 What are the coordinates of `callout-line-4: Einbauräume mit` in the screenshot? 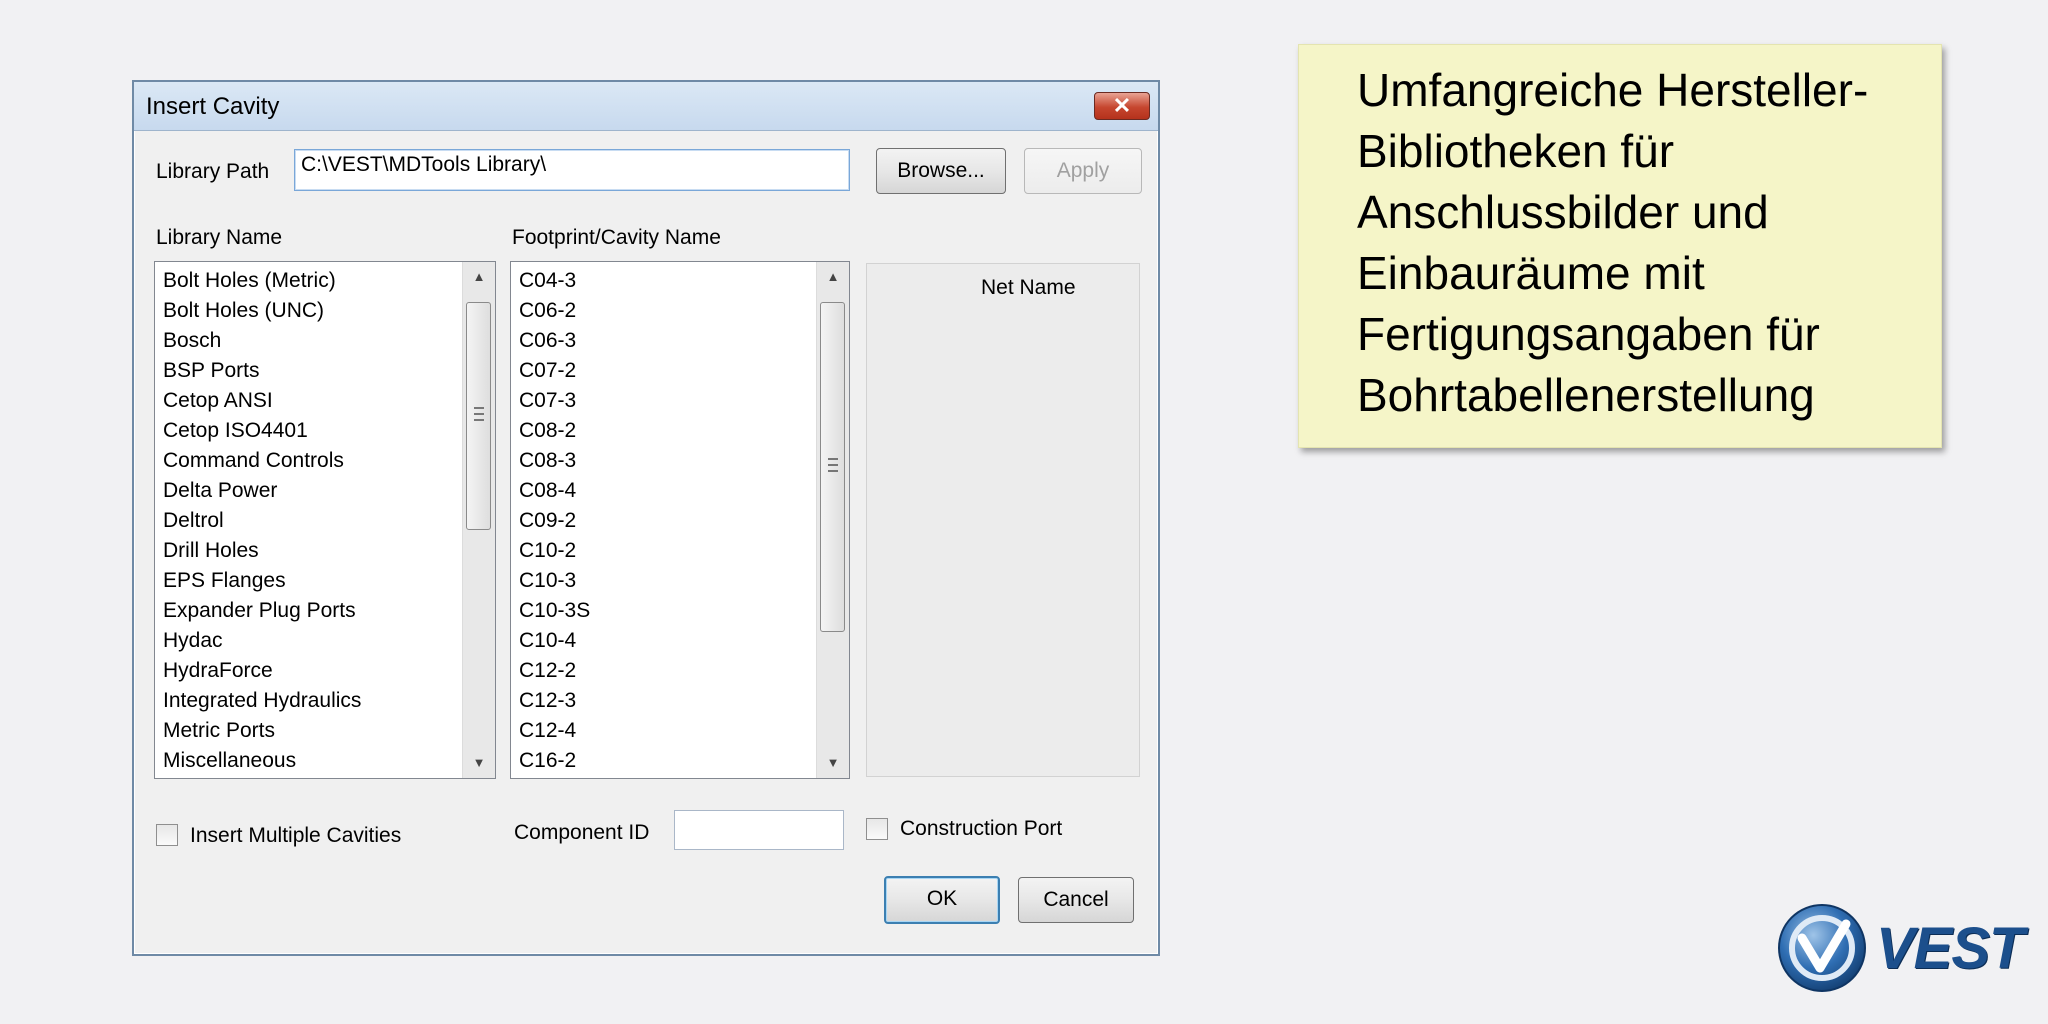 It's located at (1531, 273).